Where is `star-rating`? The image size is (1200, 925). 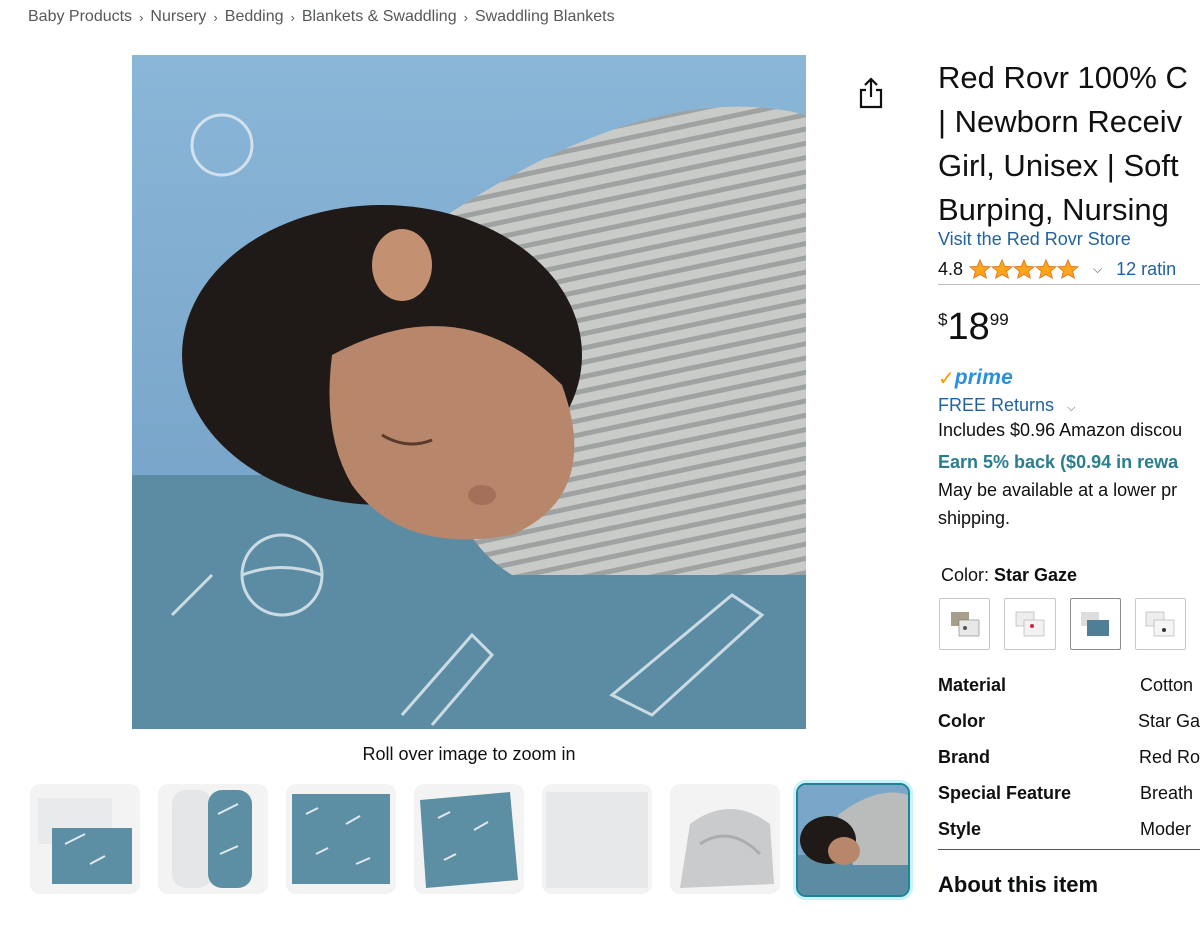
star-rating is located at coordinates (1024, 269).